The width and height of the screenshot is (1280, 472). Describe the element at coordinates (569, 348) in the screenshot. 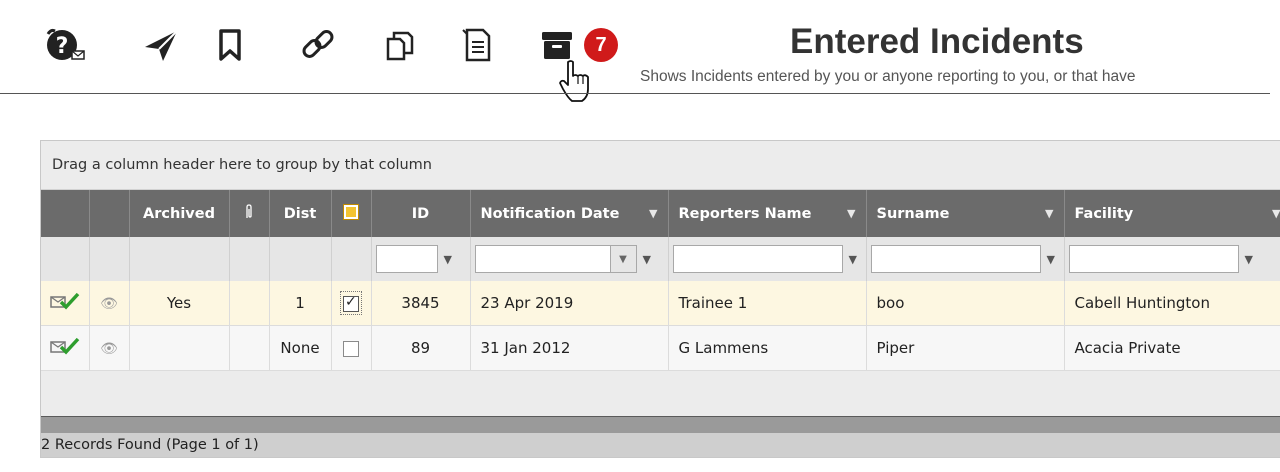

I see `notification-date-cell: 31 Jan 2012` at that location.